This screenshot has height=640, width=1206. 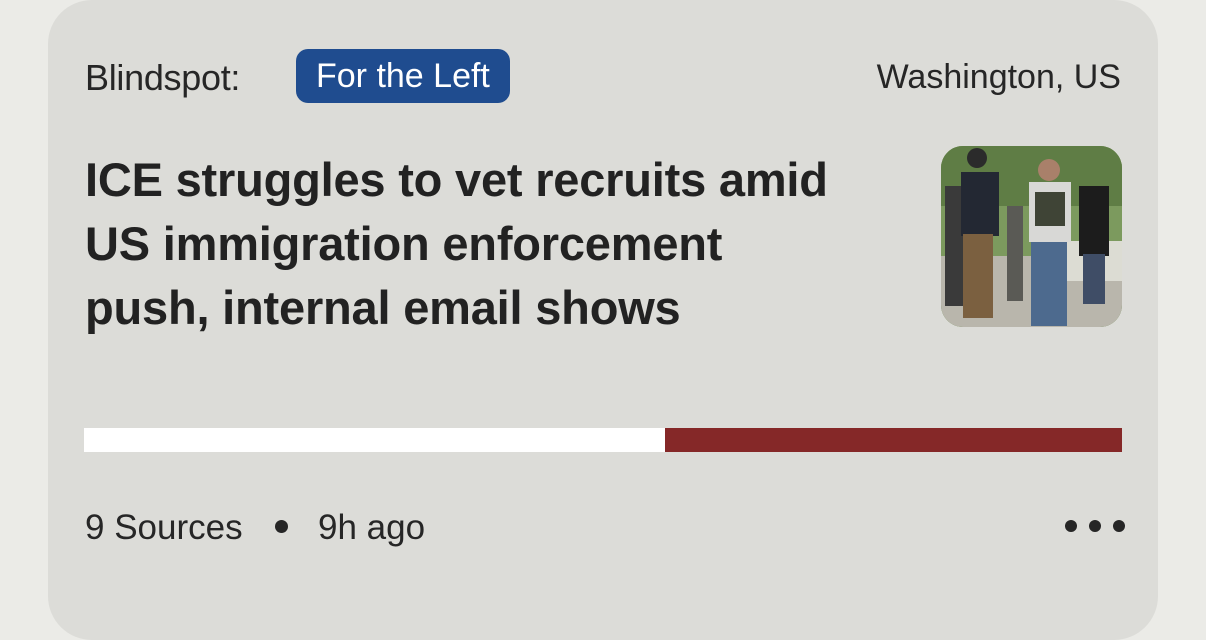 I want to click on blindspot-label: Blindspot:, so click(x=163, y=77).